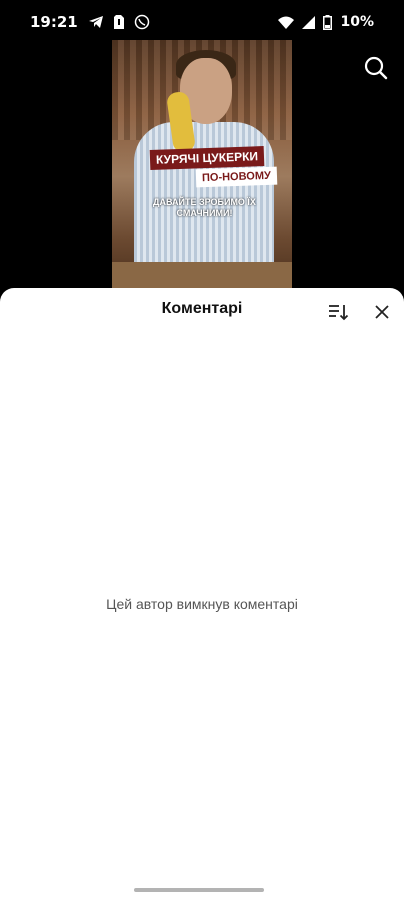 The height and width of the screenshot is (900, 404). I want to click on sort-icon, so click(338, 312).